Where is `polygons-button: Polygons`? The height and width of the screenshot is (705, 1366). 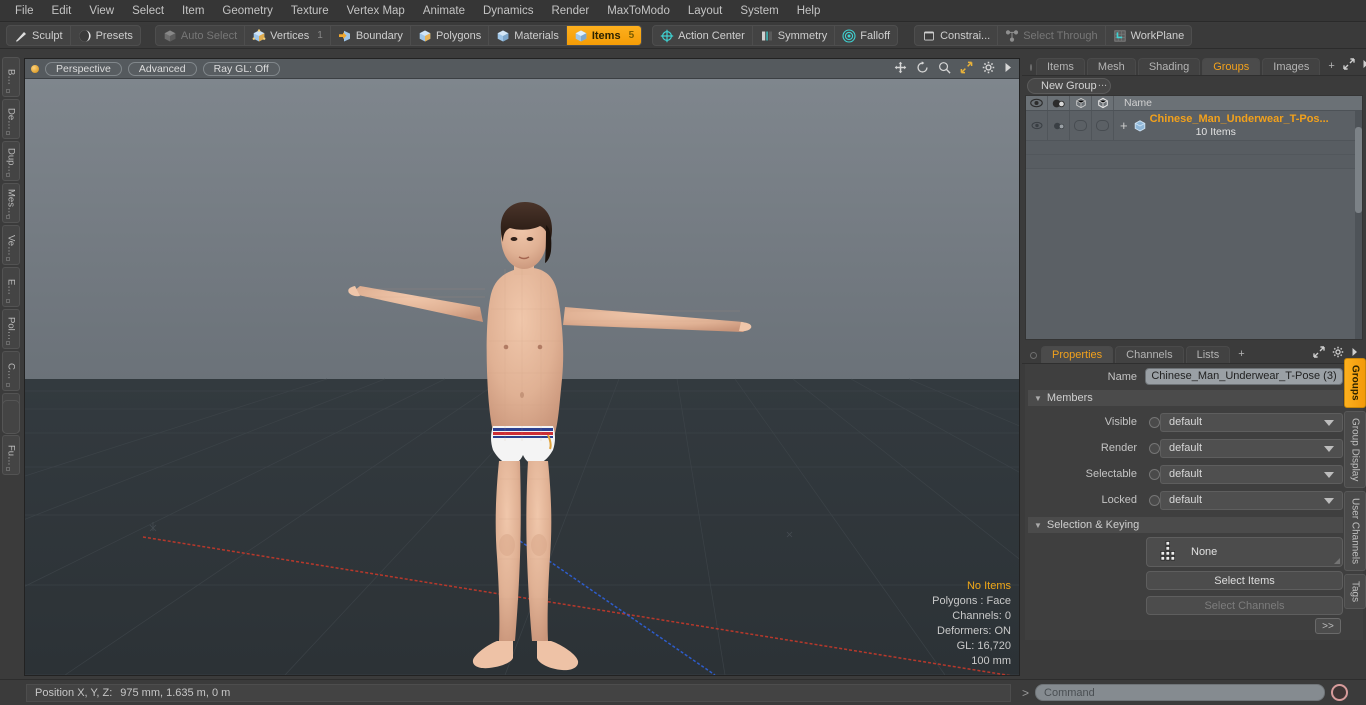 polygons-button: Polygons is located at coordinates (450, 35).